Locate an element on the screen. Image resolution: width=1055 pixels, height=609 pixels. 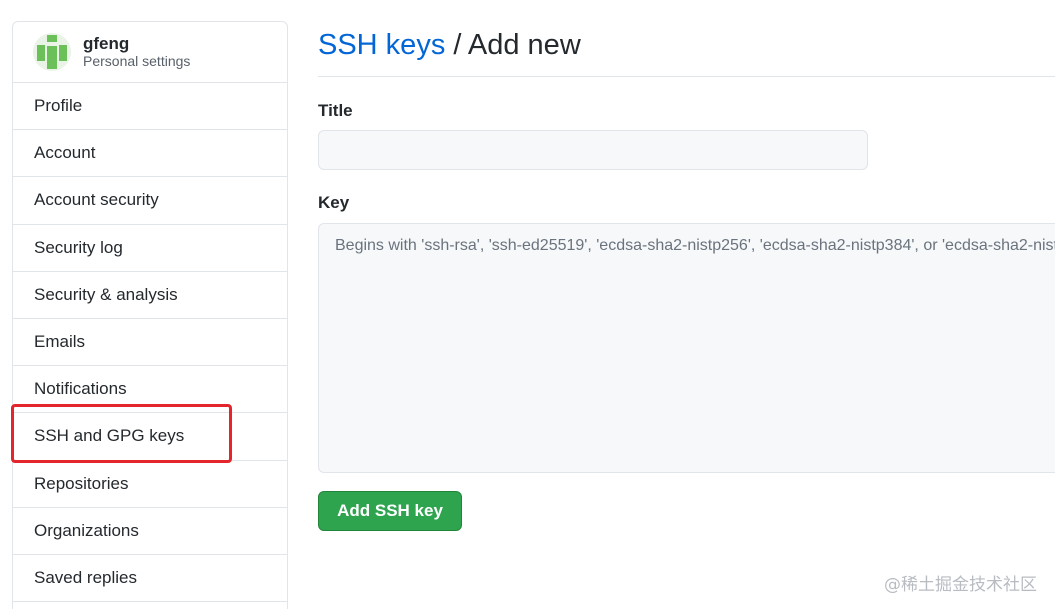
user-subtitle: Personal settings is located at coordinates (137, 61).